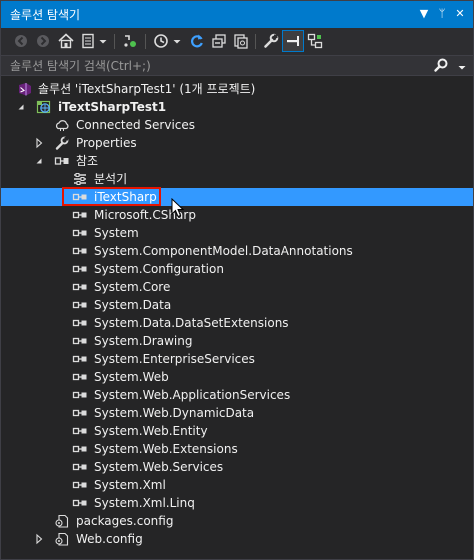 The height and width of the screenshot is (560, 474). I want to click on tree-item: System, so click(237, 233).